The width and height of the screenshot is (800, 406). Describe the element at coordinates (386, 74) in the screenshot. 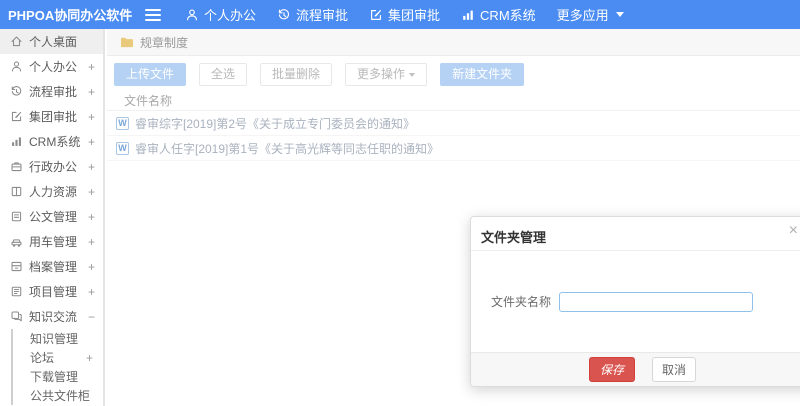

I see `more-actions-button: 更多操作` at that location.